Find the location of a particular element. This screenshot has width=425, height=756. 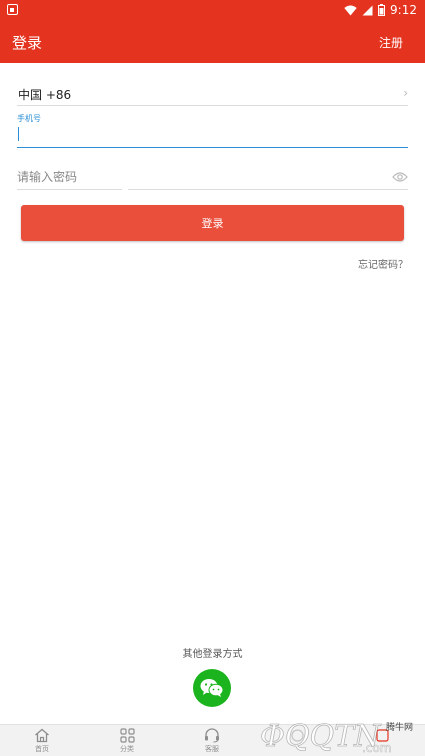

phone-field-container is located at coordinates (212, 136).